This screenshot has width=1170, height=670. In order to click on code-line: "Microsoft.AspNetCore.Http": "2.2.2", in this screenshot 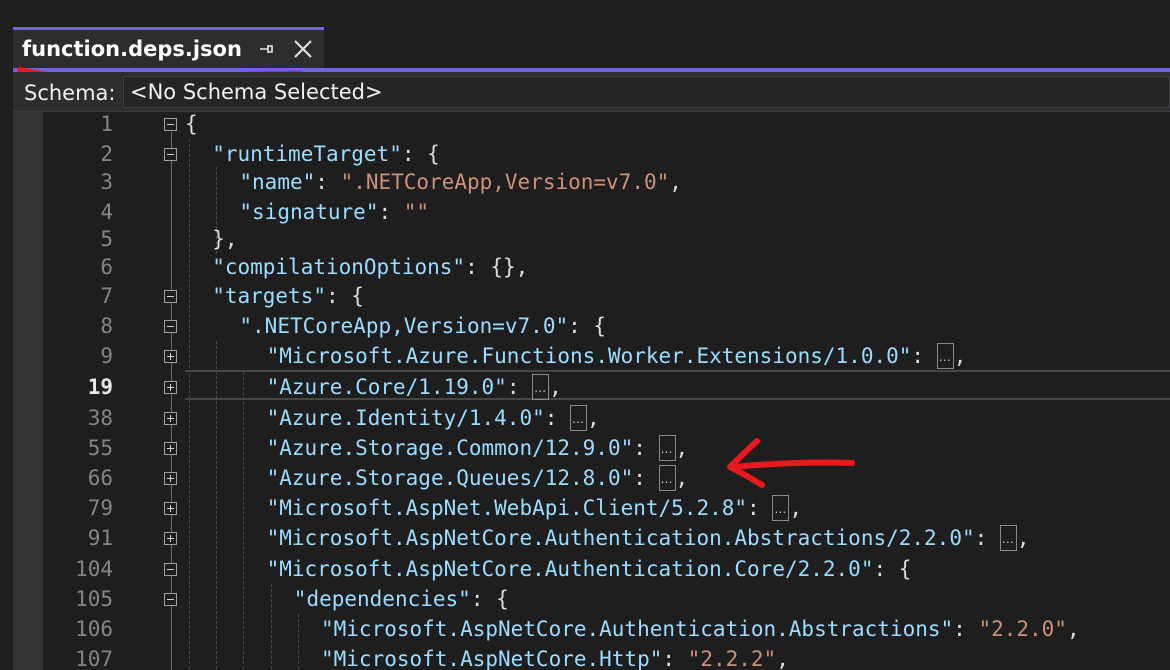, I will do `click(555, 657)`.